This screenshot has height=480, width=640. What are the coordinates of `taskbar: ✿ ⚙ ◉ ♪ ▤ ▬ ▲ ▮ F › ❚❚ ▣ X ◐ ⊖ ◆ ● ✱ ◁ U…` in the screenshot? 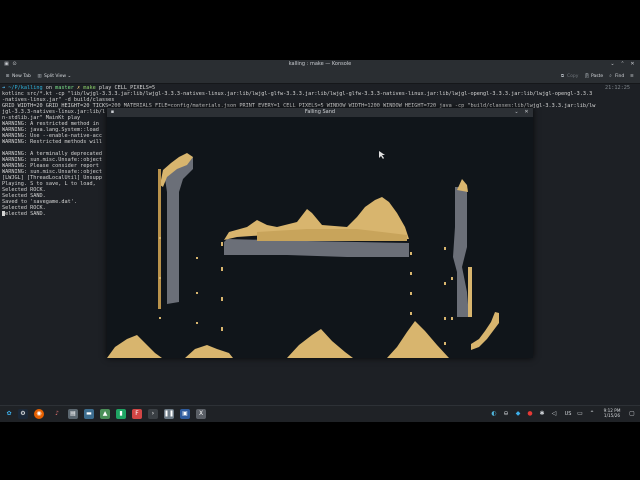 It's located at (320, 413).